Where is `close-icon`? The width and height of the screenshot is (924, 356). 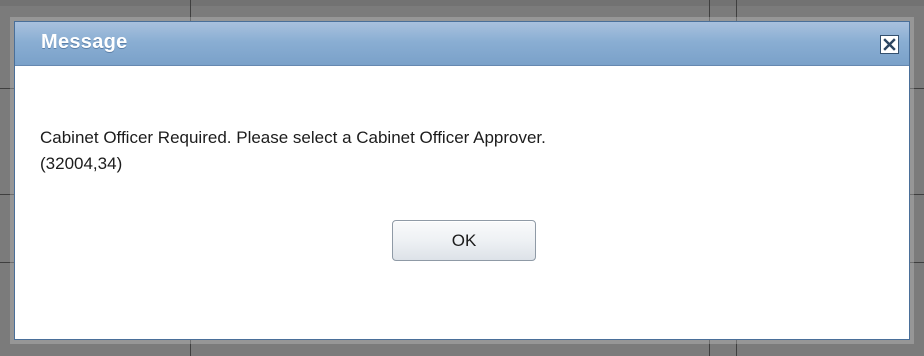 close-icon is located at coordinates (889, 44).